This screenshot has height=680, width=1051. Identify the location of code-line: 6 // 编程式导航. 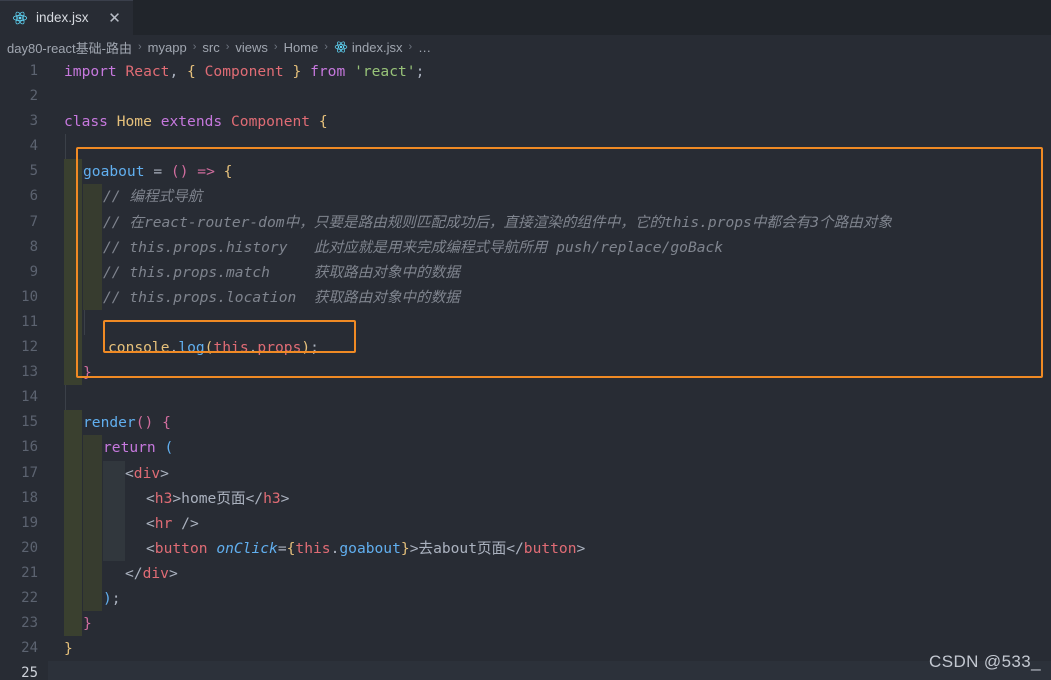
(525, 197).